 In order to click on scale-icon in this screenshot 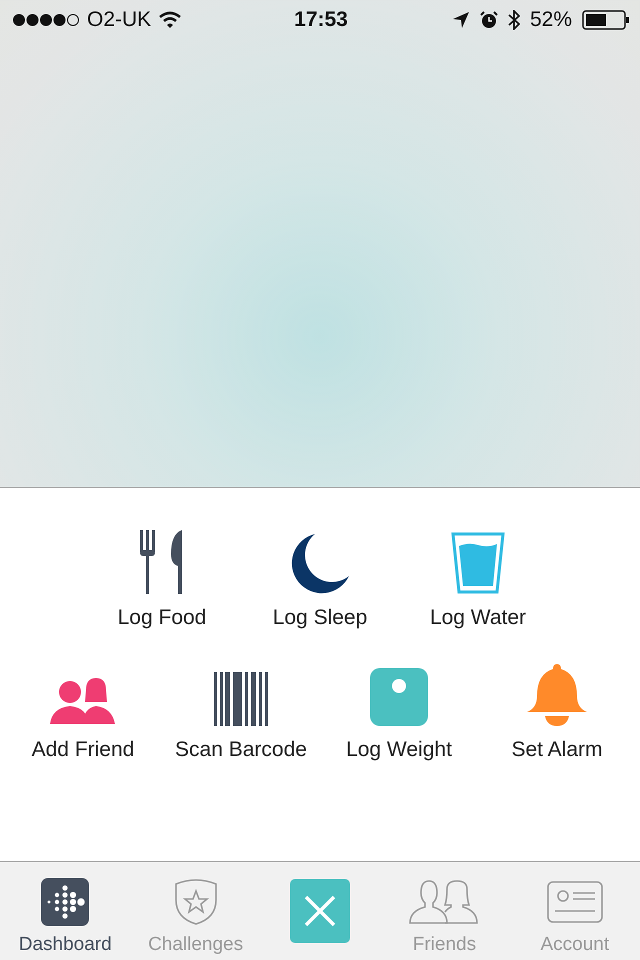, I will do `click(399, 697)`.